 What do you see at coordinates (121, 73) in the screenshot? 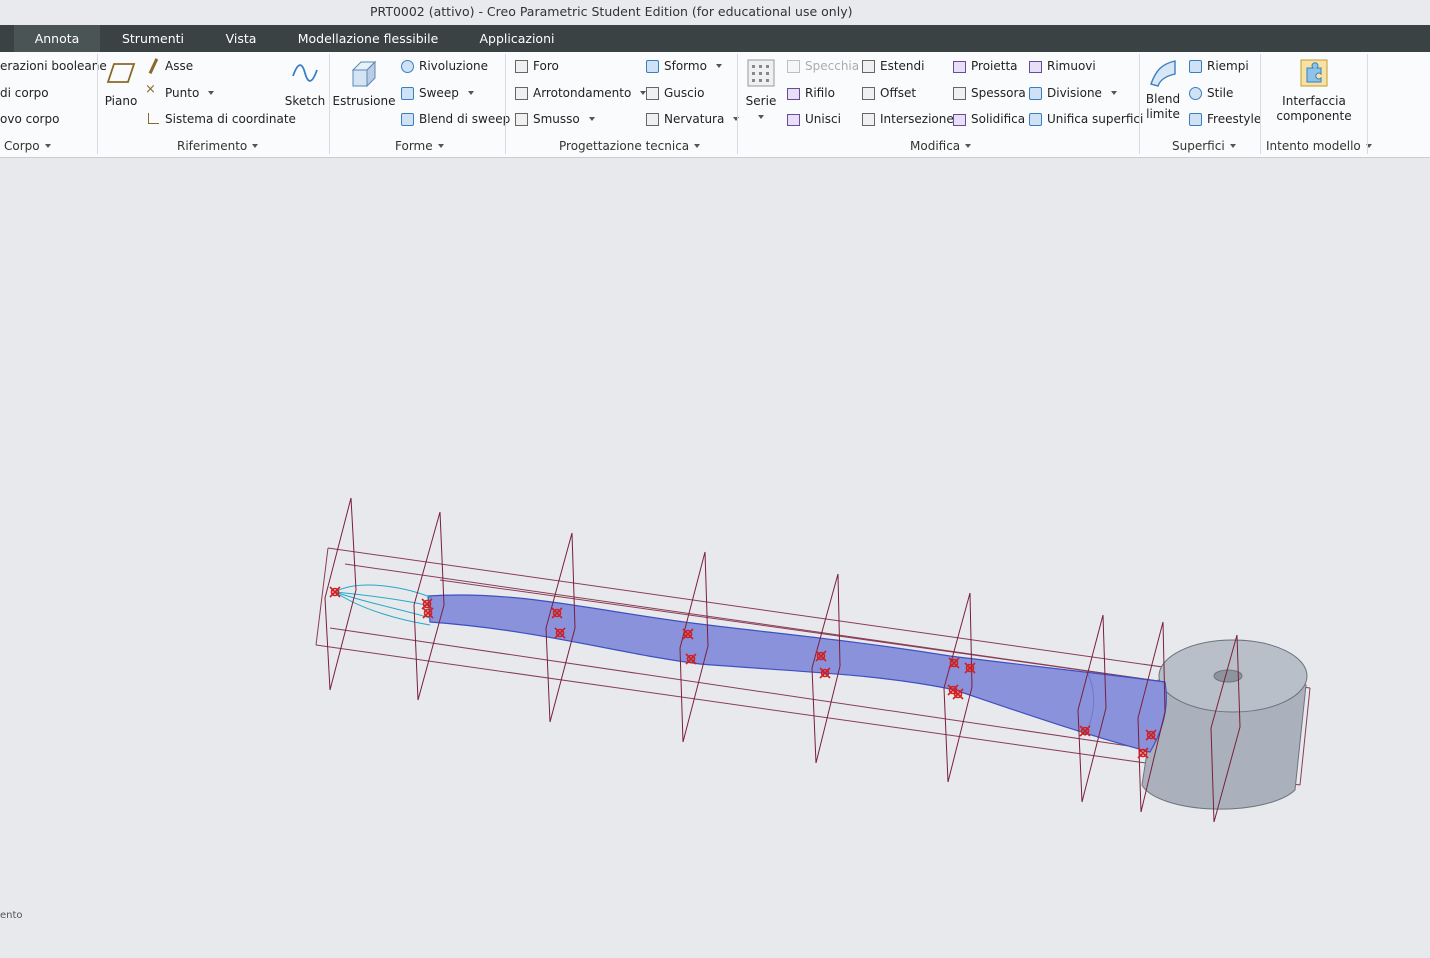
I see `plane-icon` at bounding box center [121, 73].